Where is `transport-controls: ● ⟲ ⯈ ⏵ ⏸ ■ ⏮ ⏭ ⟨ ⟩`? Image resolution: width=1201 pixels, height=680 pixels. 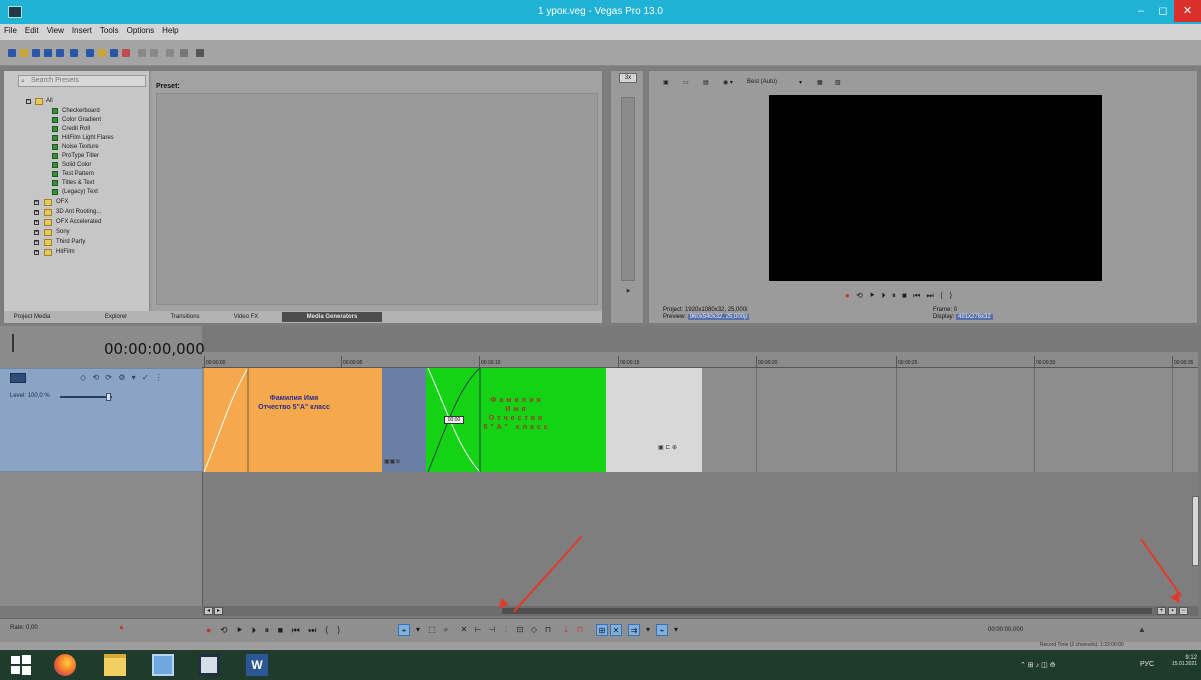
transport-controls: ● ⟲ ⯈ ⏵ ⏸ ■ ⏮ ⏭ ⟨ ⟩ is located at coordinates (274, 630).